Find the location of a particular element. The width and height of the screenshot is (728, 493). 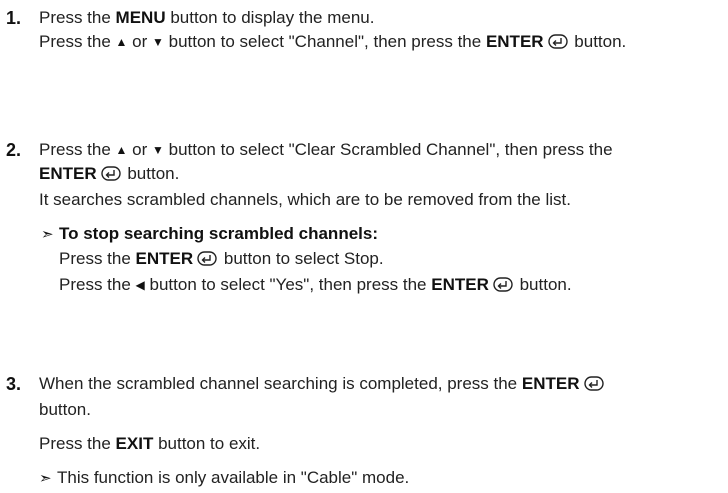

step-number: 3. is located at coordinates (14, 384).